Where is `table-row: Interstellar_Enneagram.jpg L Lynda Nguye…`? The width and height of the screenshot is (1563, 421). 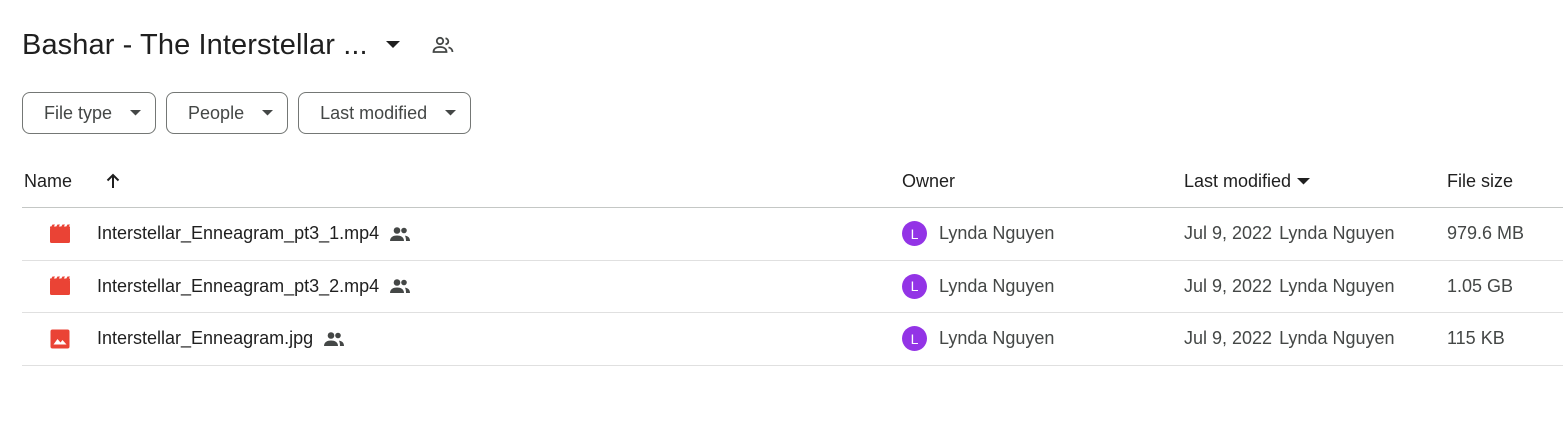 table-row: Interstellar_Enneagram.jpg L Lynda Nguye… is located at coordinates (792, 339).